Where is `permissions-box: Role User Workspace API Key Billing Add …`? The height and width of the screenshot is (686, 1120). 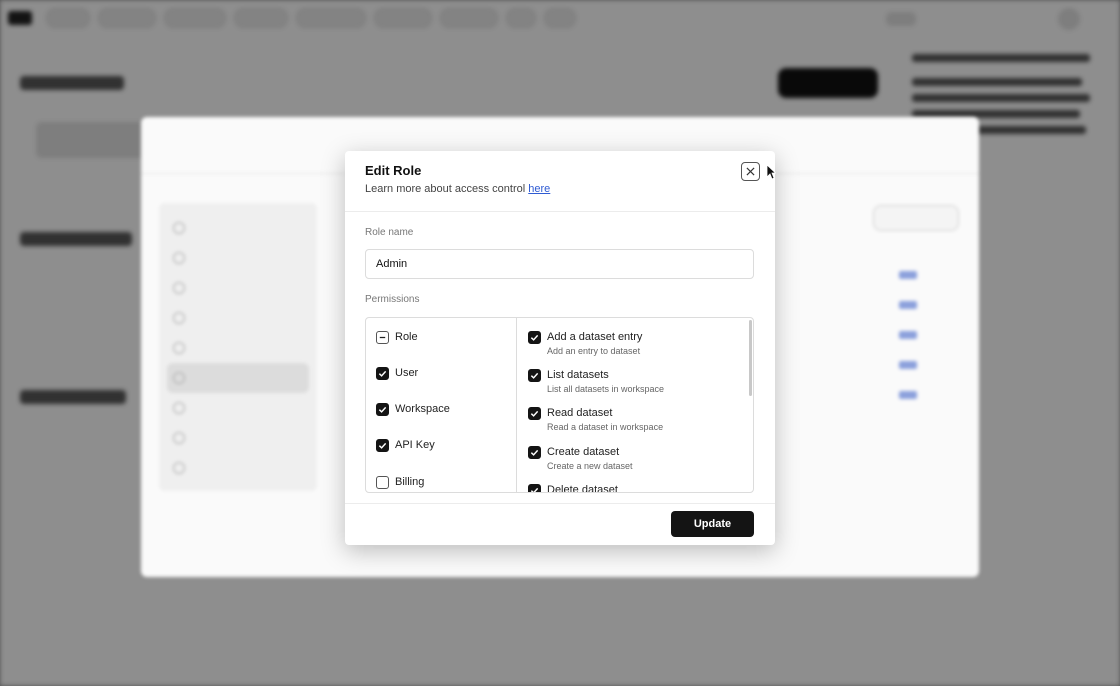 permissions-box: Role User Workspace API Key Billing Add … is located at coordinates (559, 405).